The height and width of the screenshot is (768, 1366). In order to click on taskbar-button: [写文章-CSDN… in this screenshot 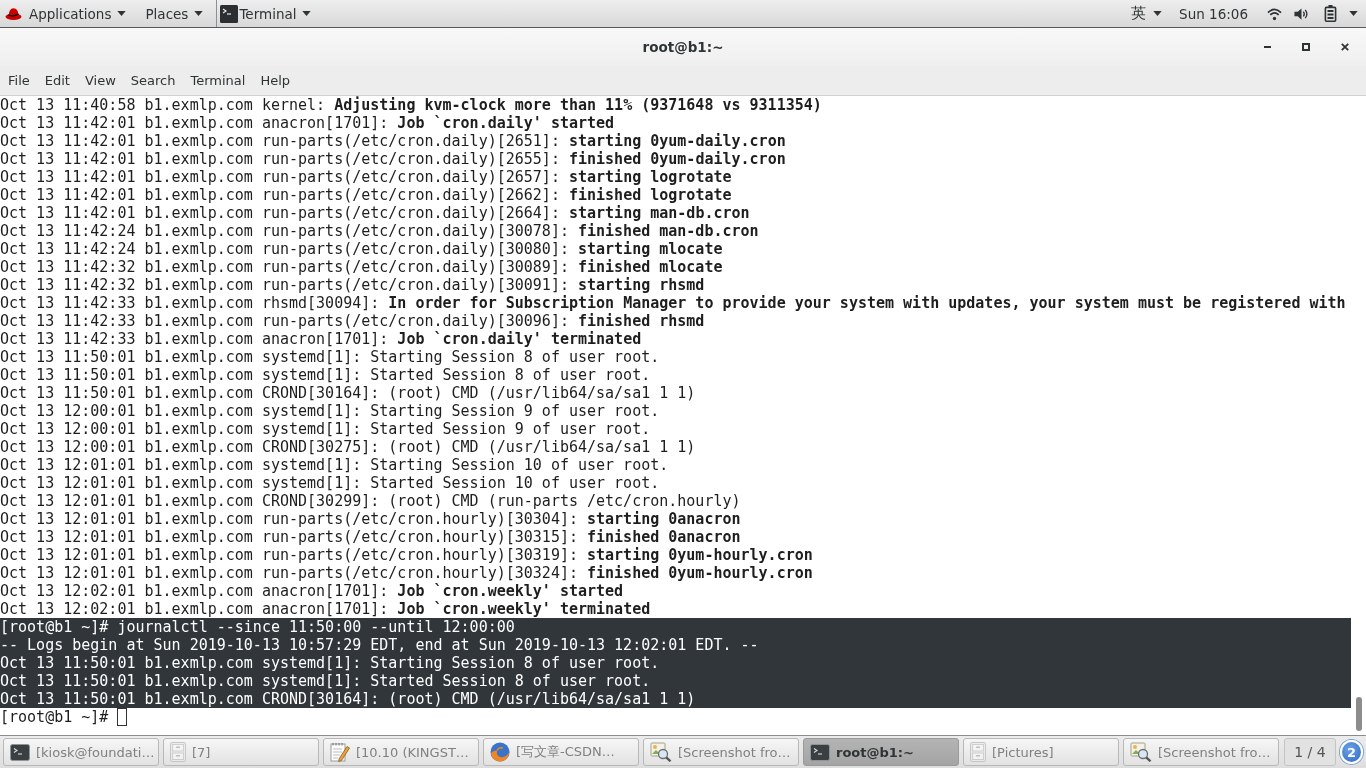, I will do `click(561, 752)`.